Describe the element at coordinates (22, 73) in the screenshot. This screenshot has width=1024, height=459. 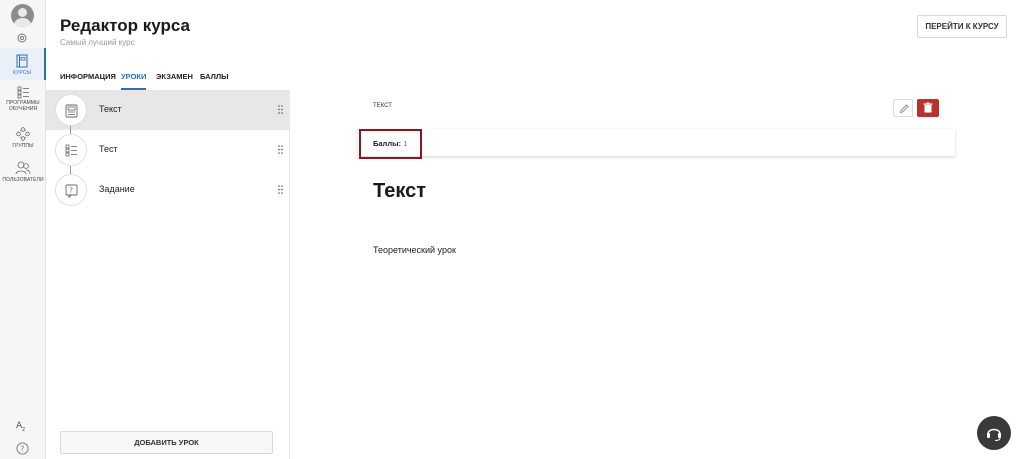
I see `nav-label-courses: КУРСЫ` at that location.